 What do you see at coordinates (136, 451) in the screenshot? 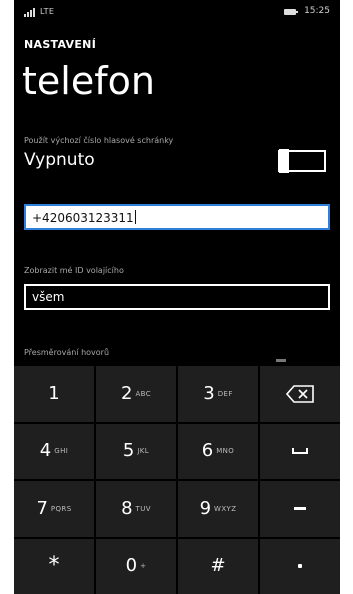
I see `key-5: 5 JKL` at bounding box center [136, 451].